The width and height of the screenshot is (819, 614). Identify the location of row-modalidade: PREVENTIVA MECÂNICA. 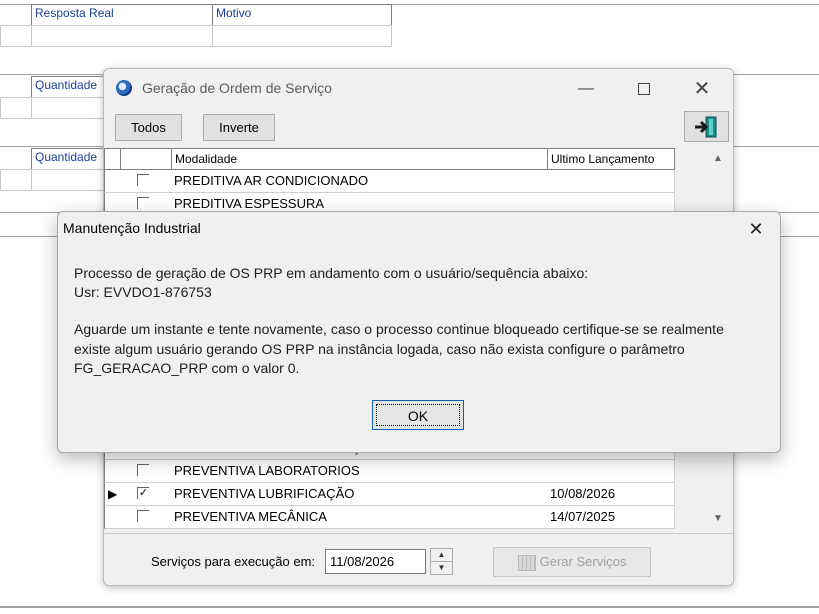
(359, 517).